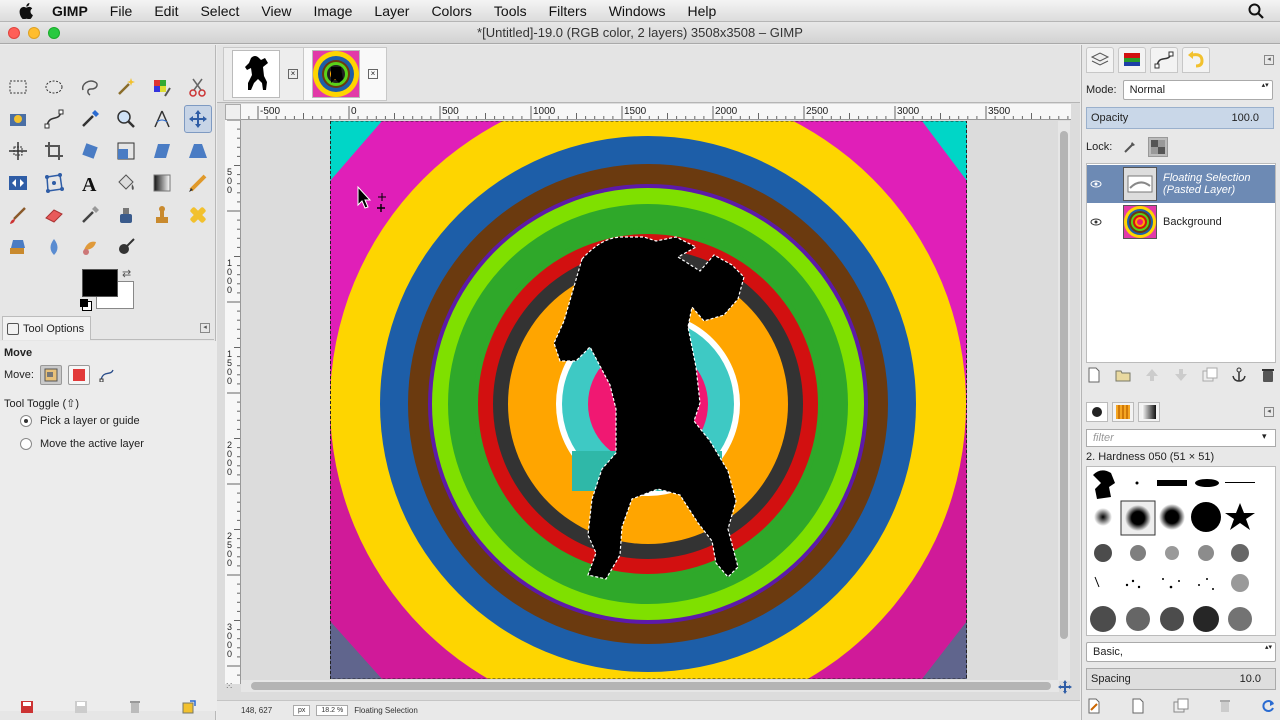 The image size is (1280, 720). Describe the element at coordinates (1100, 60) in the screenshot. I see `layers-tab-icon` at that location.